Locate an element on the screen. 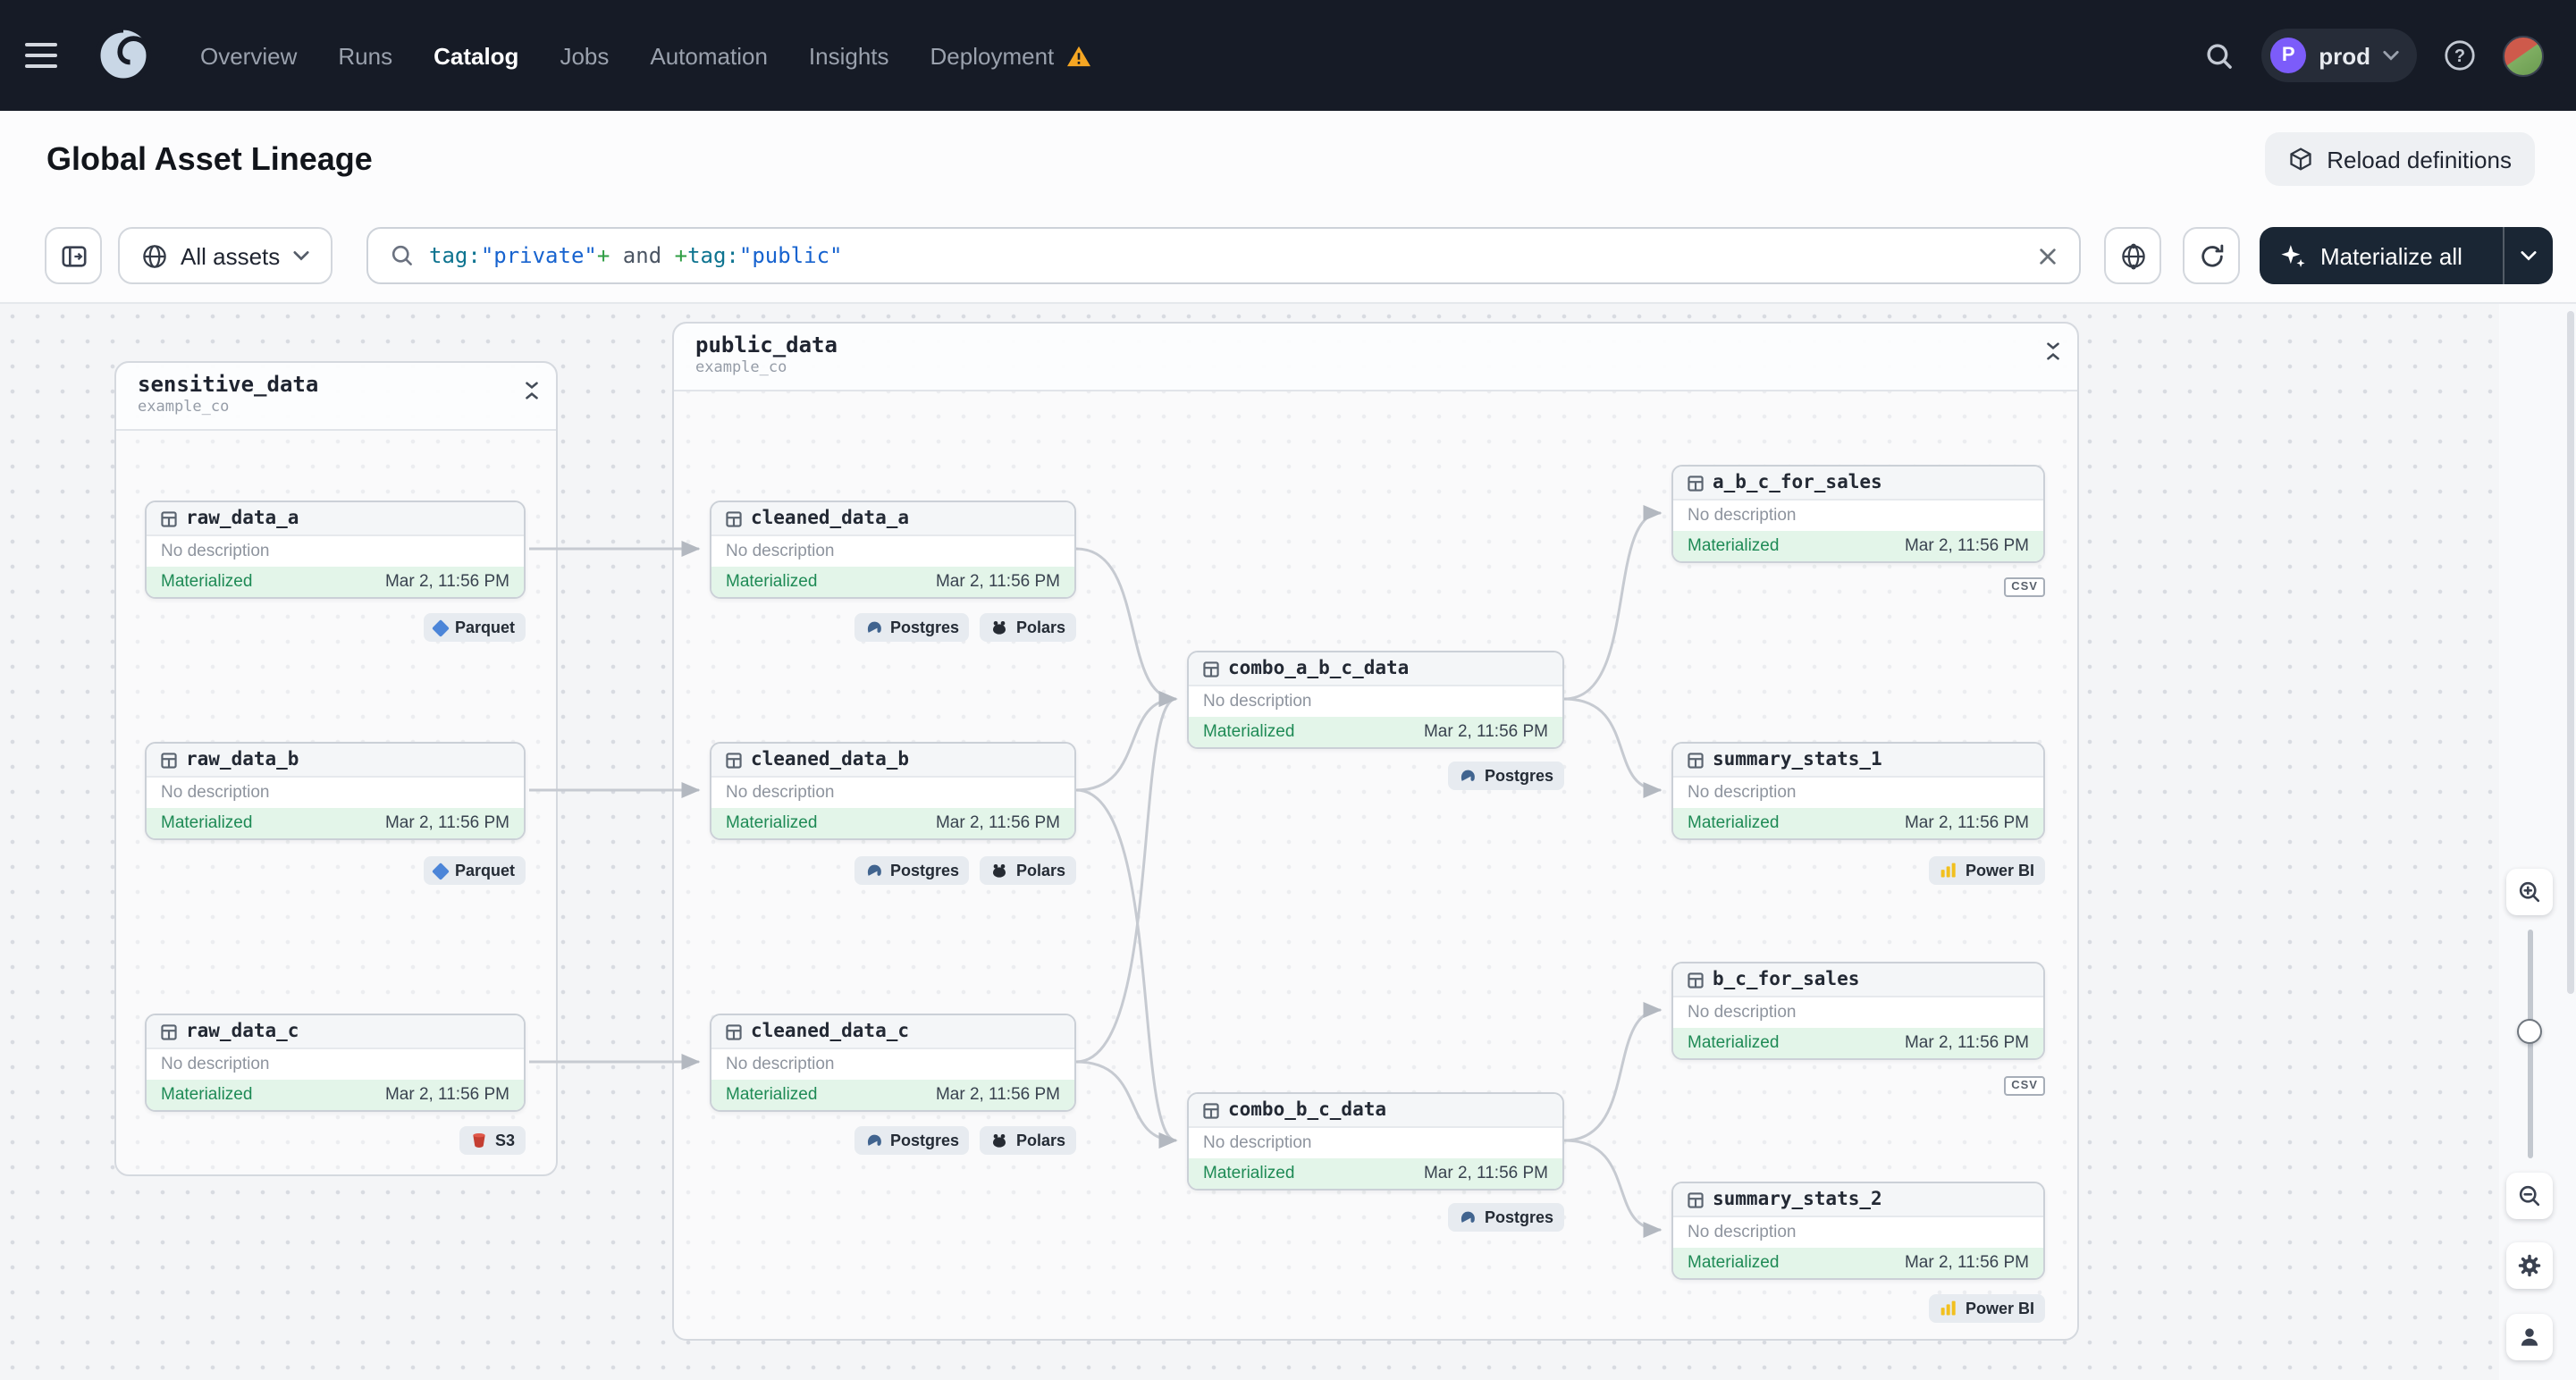  group-header: sensitive_data example_co is located at coordinates (336, 397).